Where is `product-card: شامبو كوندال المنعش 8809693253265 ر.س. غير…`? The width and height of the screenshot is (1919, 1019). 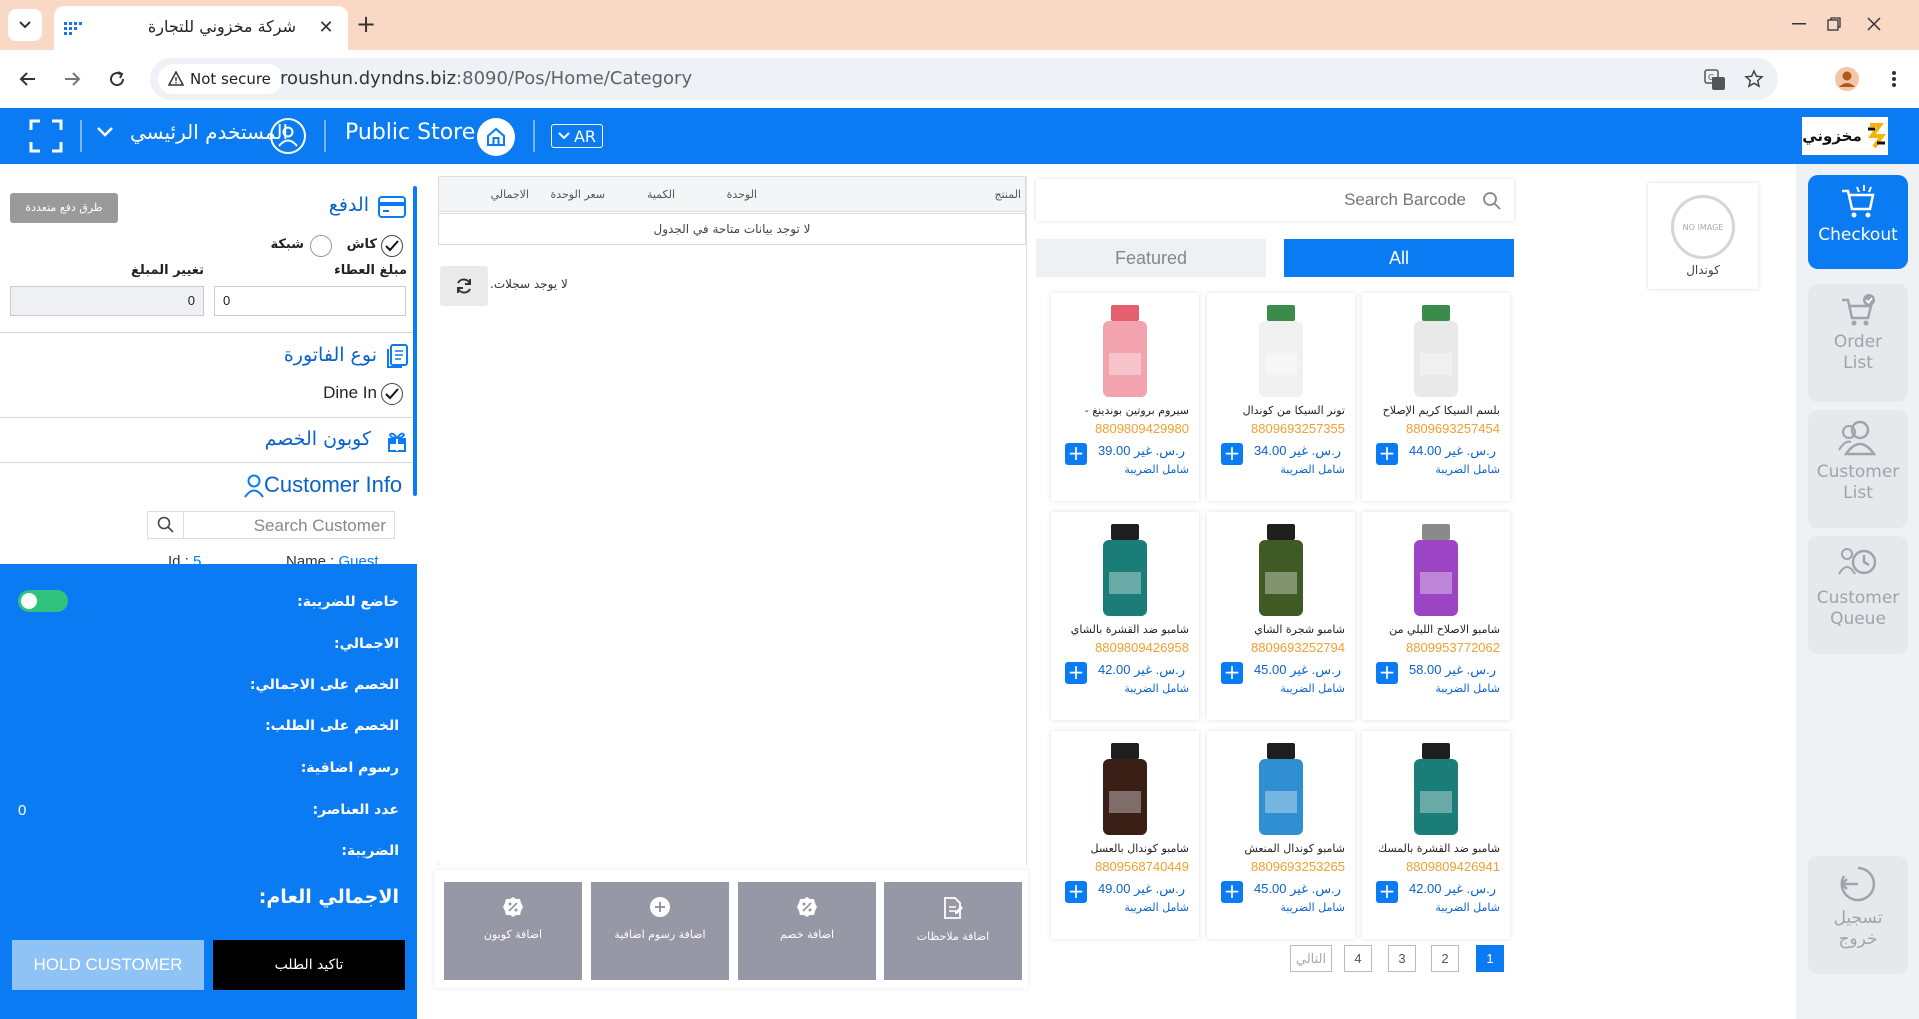 product-card: شامبو كوندال المنعش 8809693253265 ر.س. غير… is located at coordinates (1281, 835).